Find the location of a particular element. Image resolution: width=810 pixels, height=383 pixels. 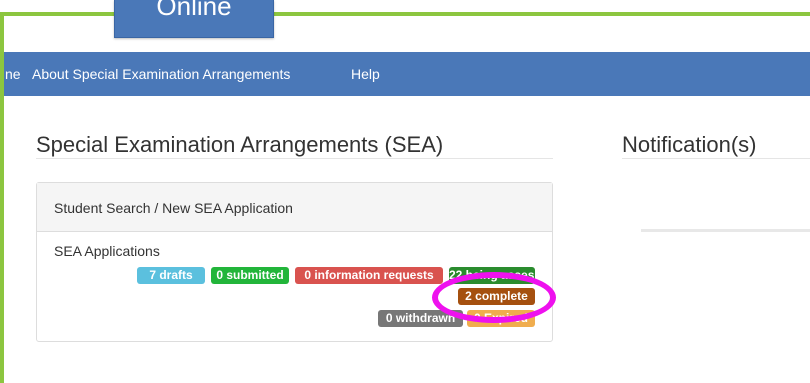

being-assessed-badge: 22 being assessed is located at coordinates (492, 275).